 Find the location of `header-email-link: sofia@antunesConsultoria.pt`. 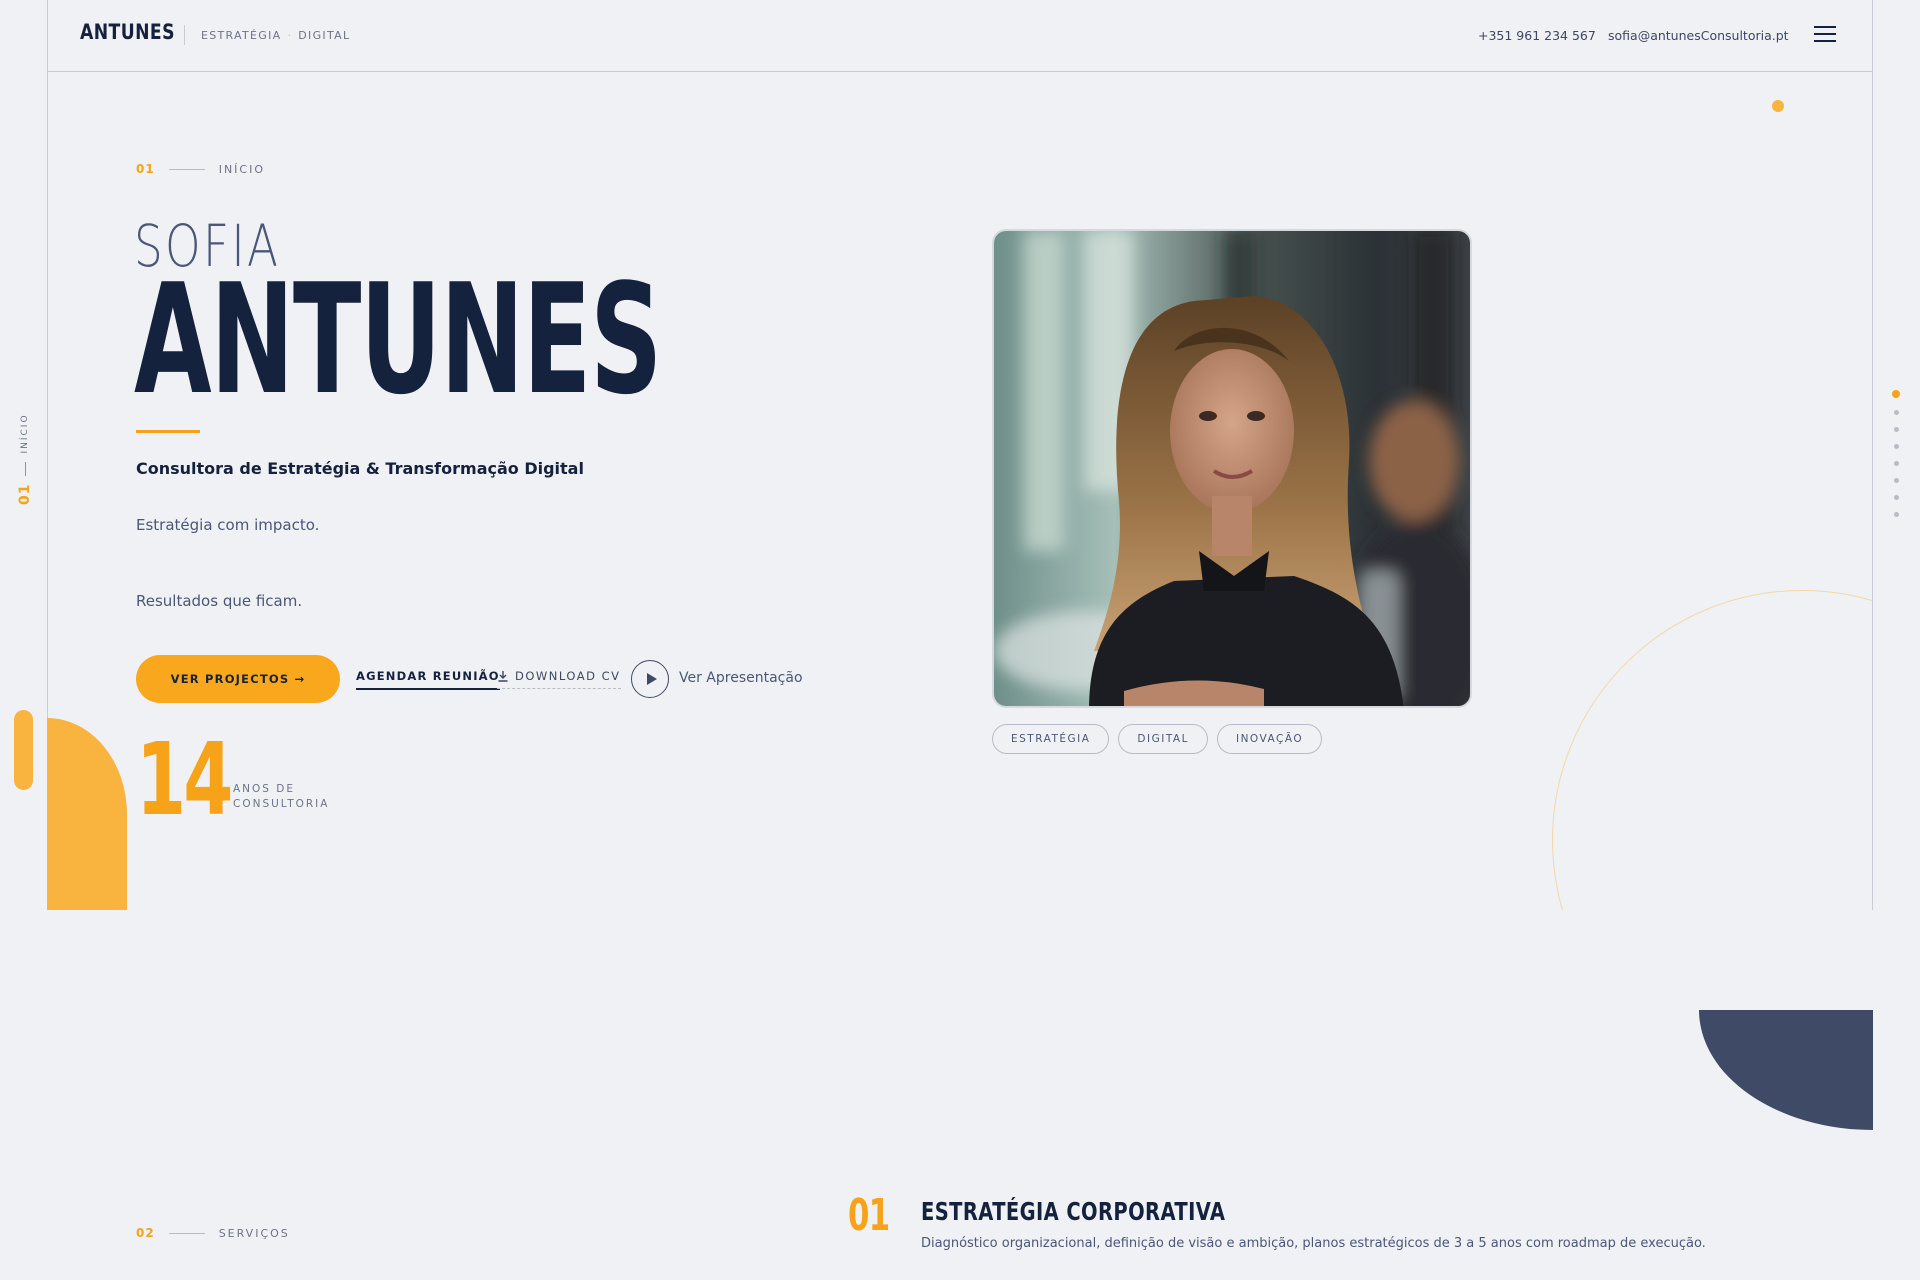

header-email-link: sofia@antunesConsultoria.pt is located at coordinates (1698, 35).